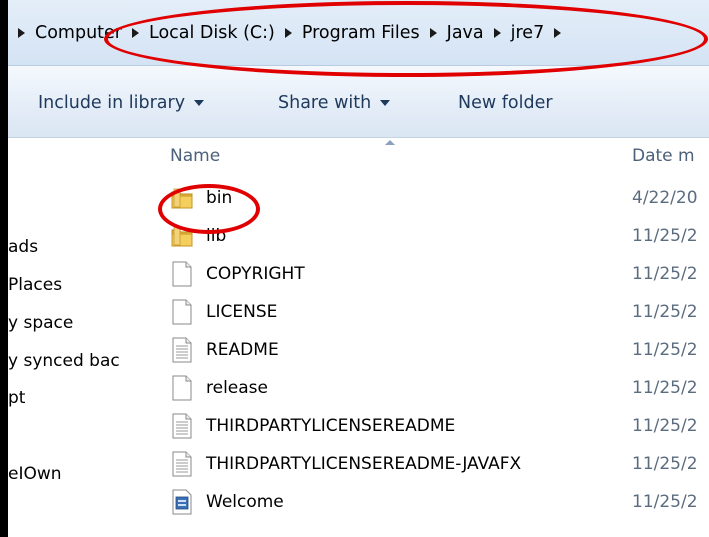  I want to click on nav-item-places: Places, so click(35, 285).